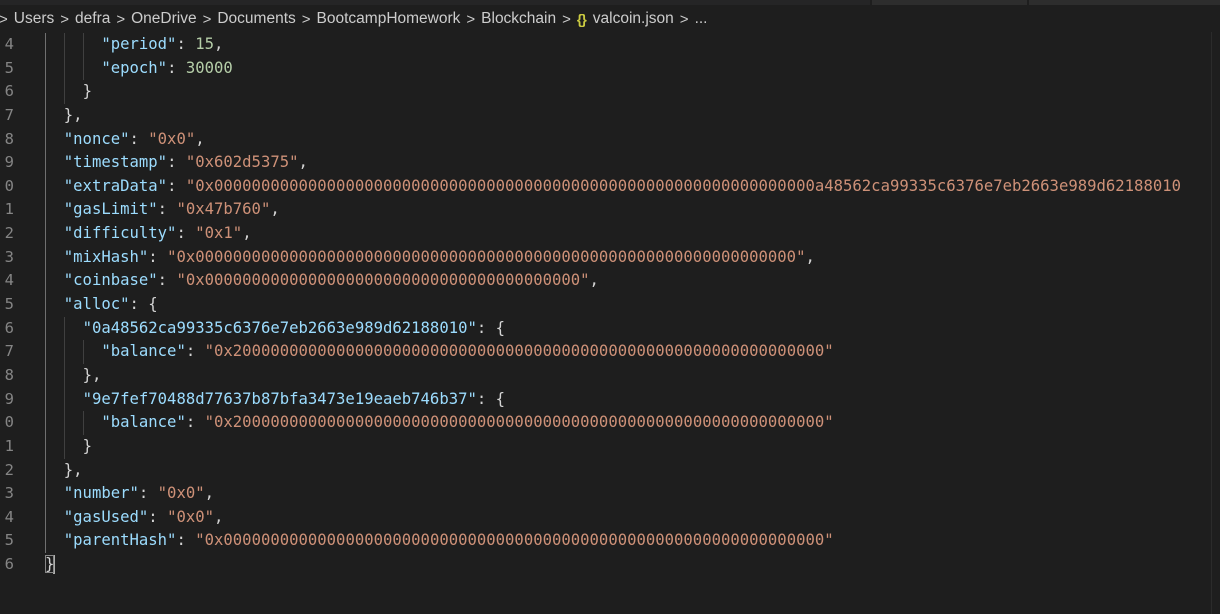  I want to click on code-line: "timestamp": "0x602d5375",, so click(176, 163).